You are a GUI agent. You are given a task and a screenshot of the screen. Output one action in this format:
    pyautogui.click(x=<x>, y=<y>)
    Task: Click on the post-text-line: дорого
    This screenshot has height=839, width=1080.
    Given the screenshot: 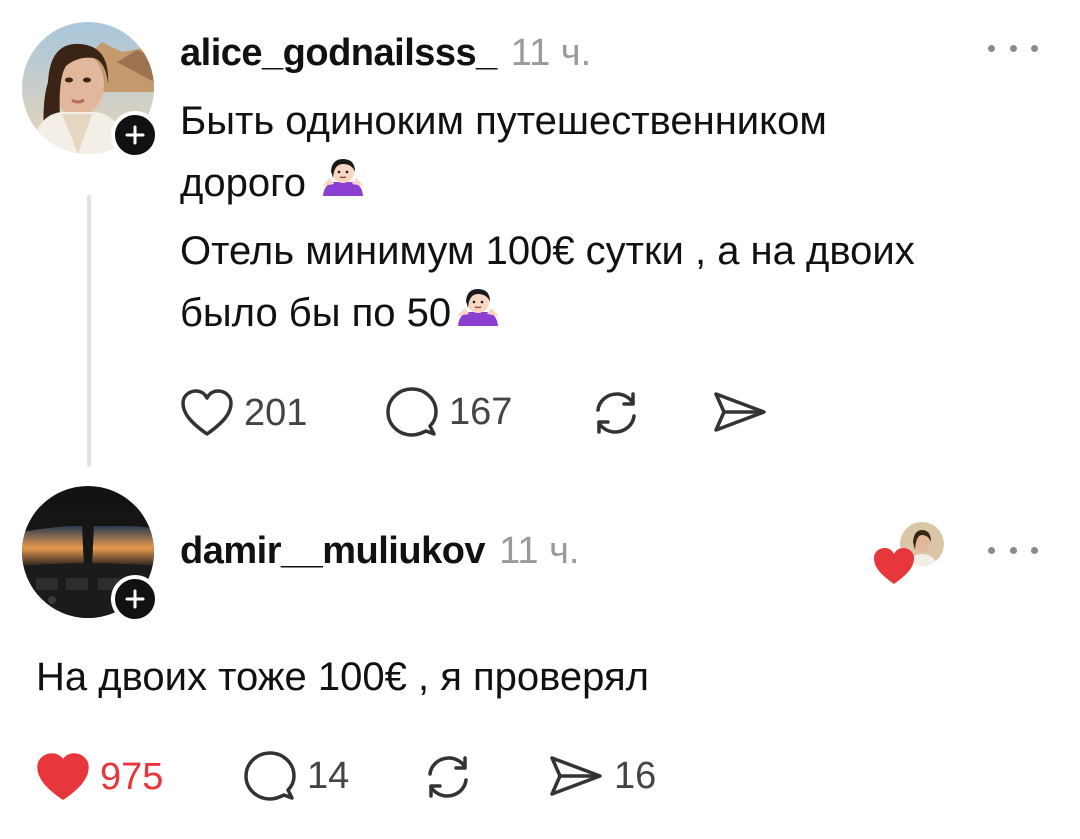 What is the action you would take?
    pyautogui.click(x=547, y=186)
    